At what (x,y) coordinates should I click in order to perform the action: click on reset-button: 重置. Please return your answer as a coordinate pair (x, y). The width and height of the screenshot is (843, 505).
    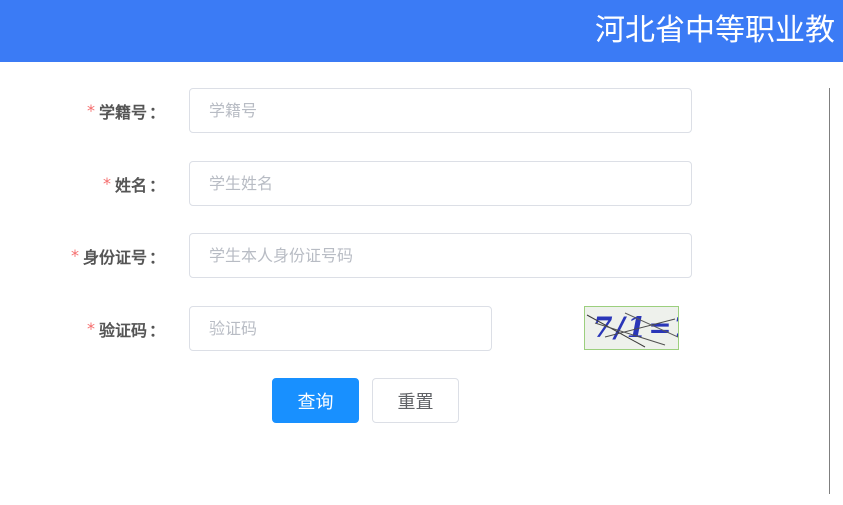
    Looking at the image, I should click on (415, 400).